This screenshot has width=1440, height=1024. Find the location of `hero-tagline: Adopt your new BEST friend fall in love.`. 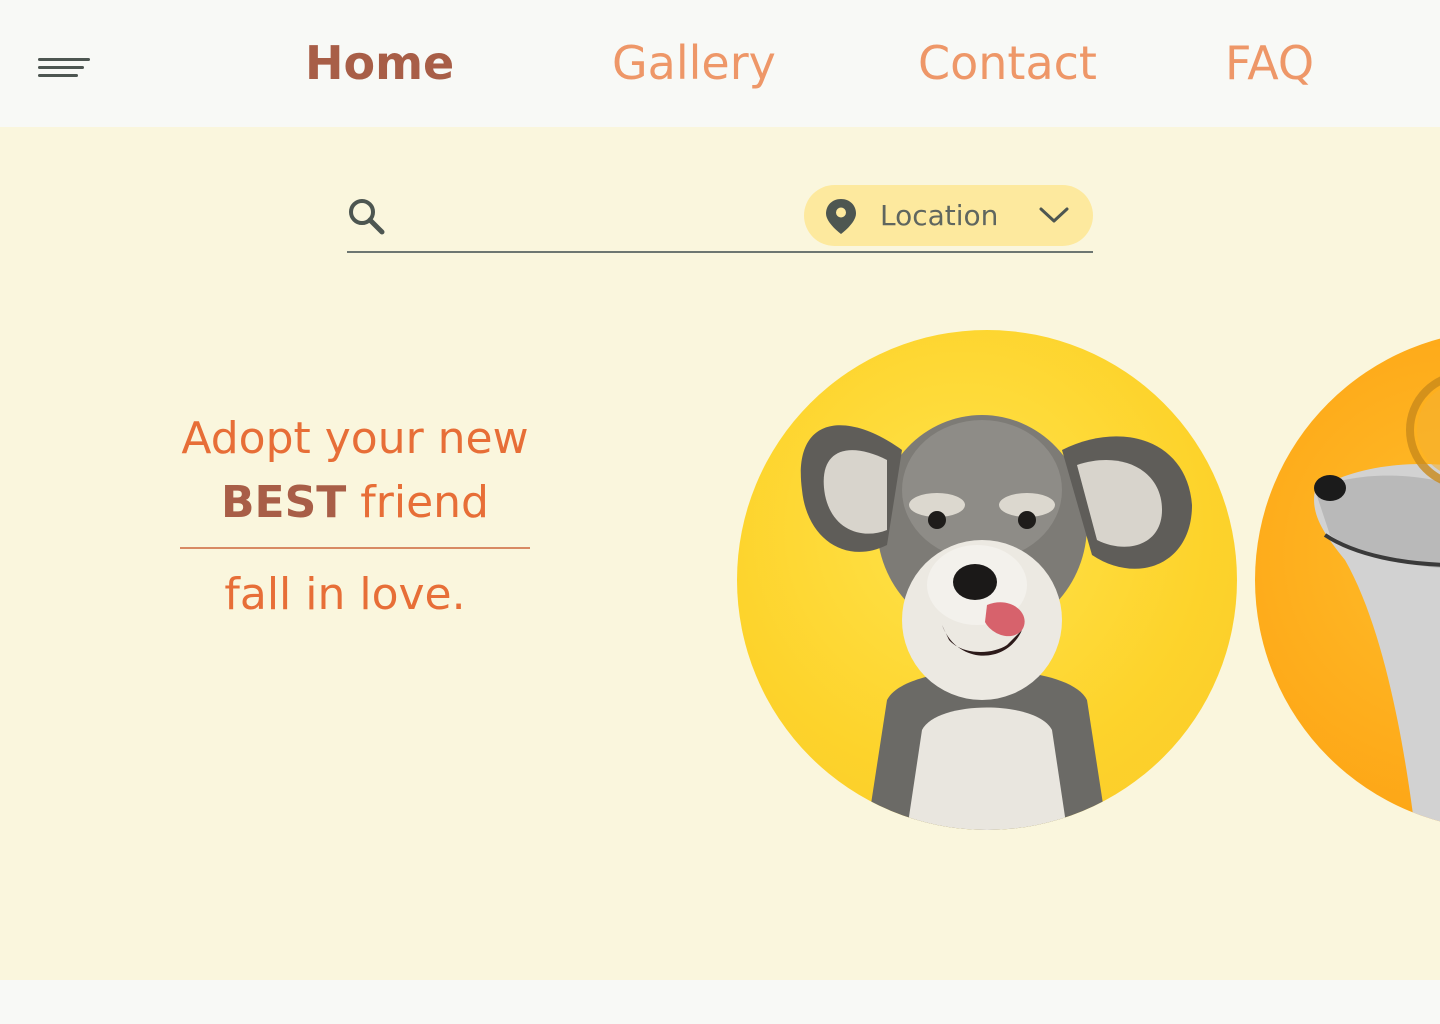

hero-tagline: Adopt your new BEST friend fall in love. is located at coordinates (355, 517).